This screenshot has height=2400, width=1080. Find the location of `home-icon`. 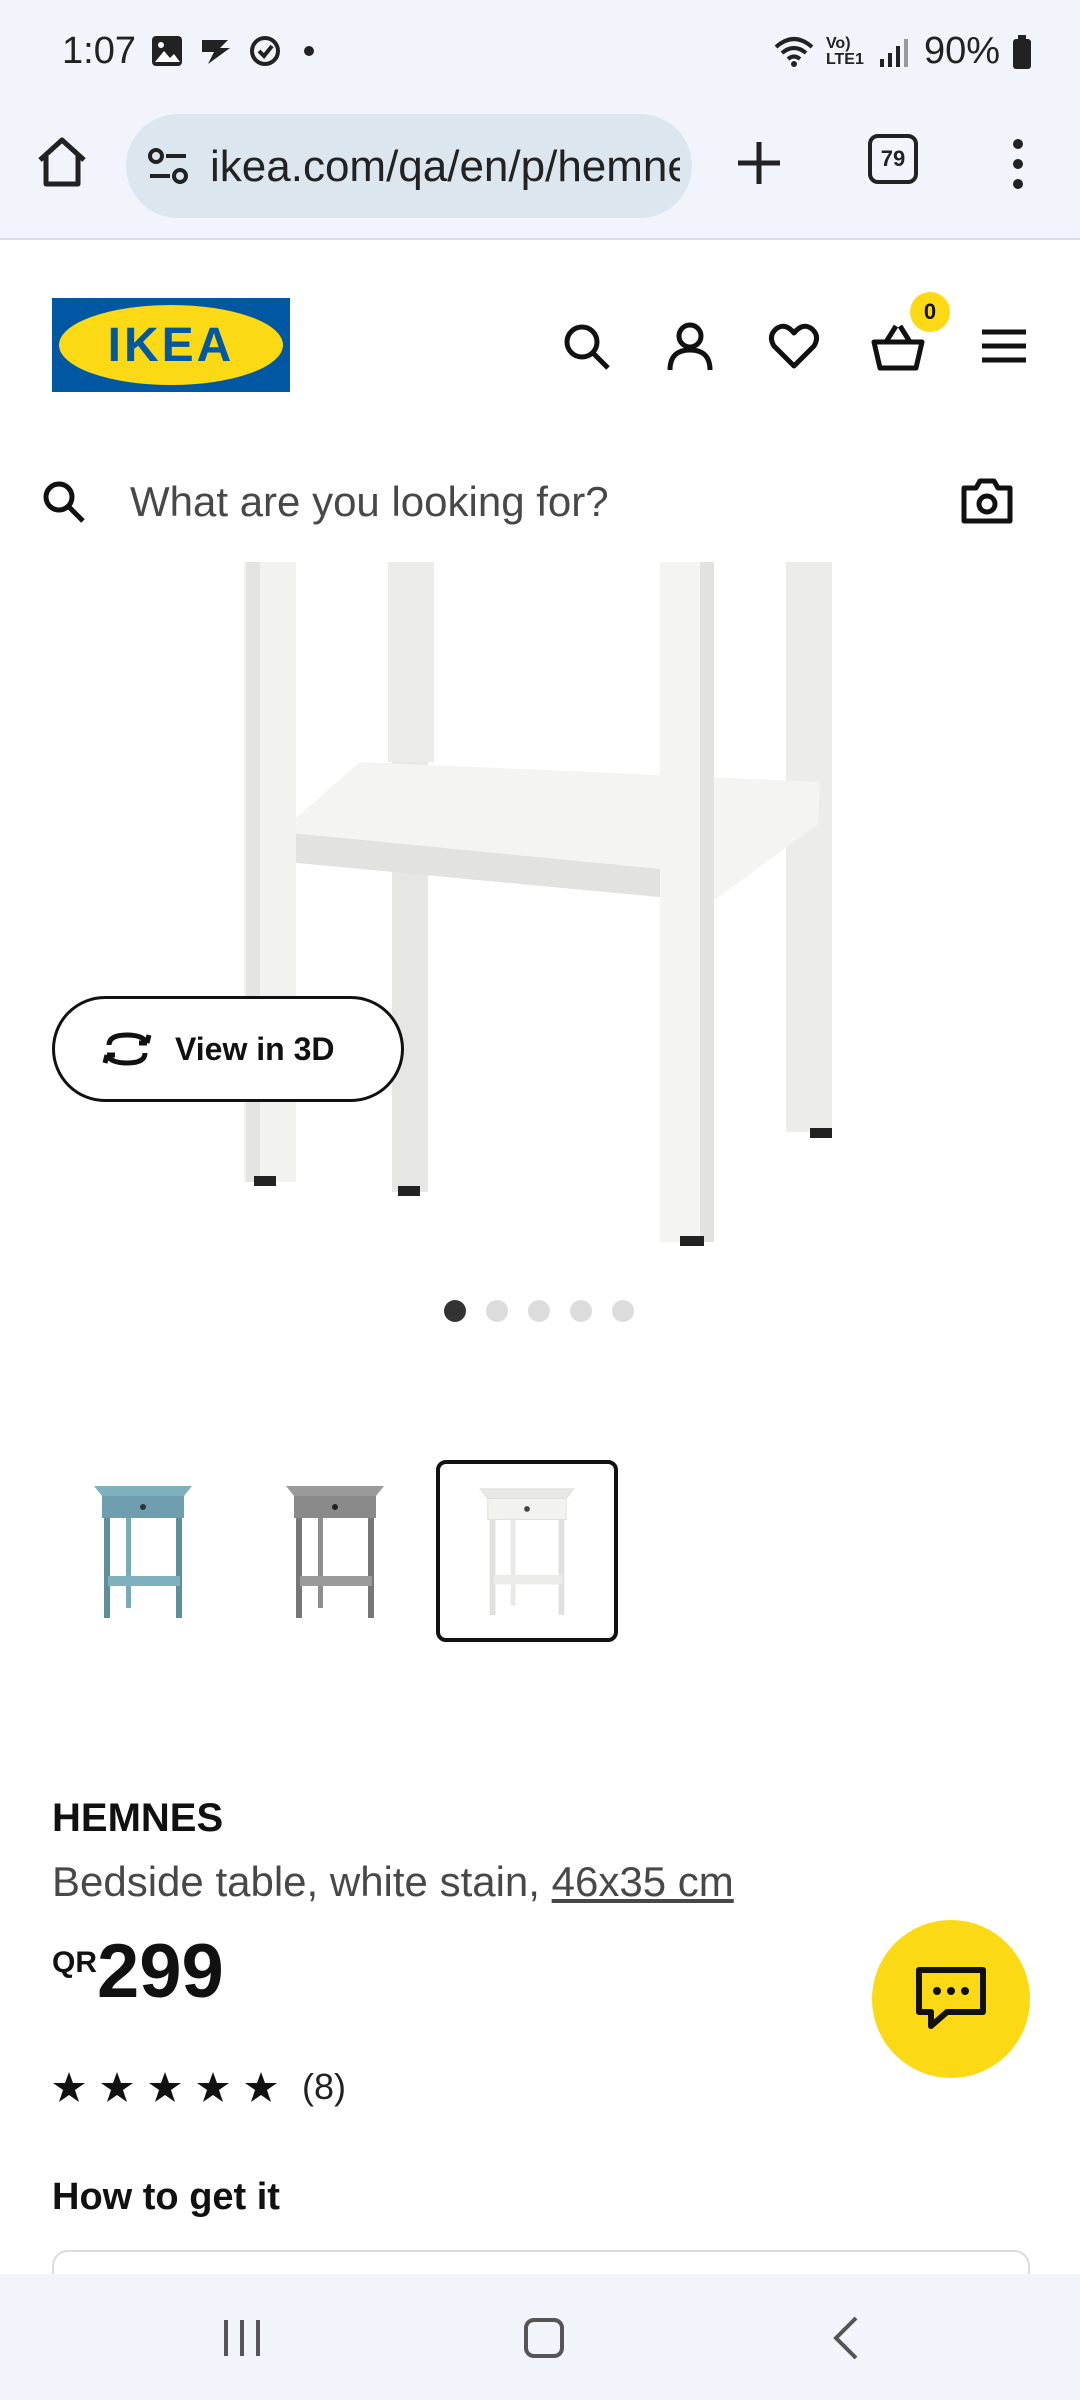

home-icon is located at coordinates (62, 162).